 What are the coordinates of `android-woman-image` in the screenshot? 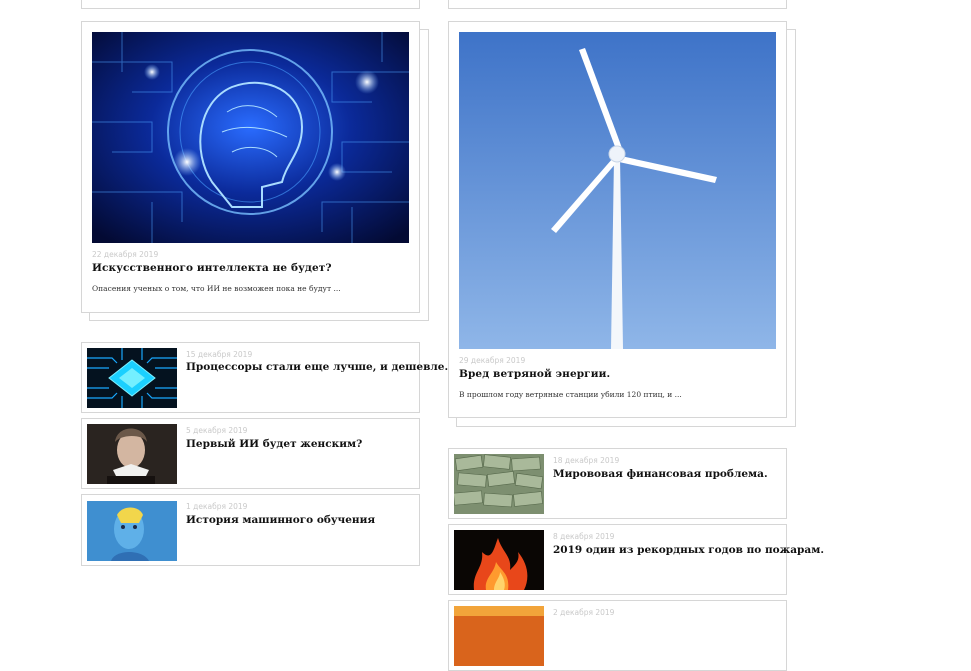 It's located at (132, 454).